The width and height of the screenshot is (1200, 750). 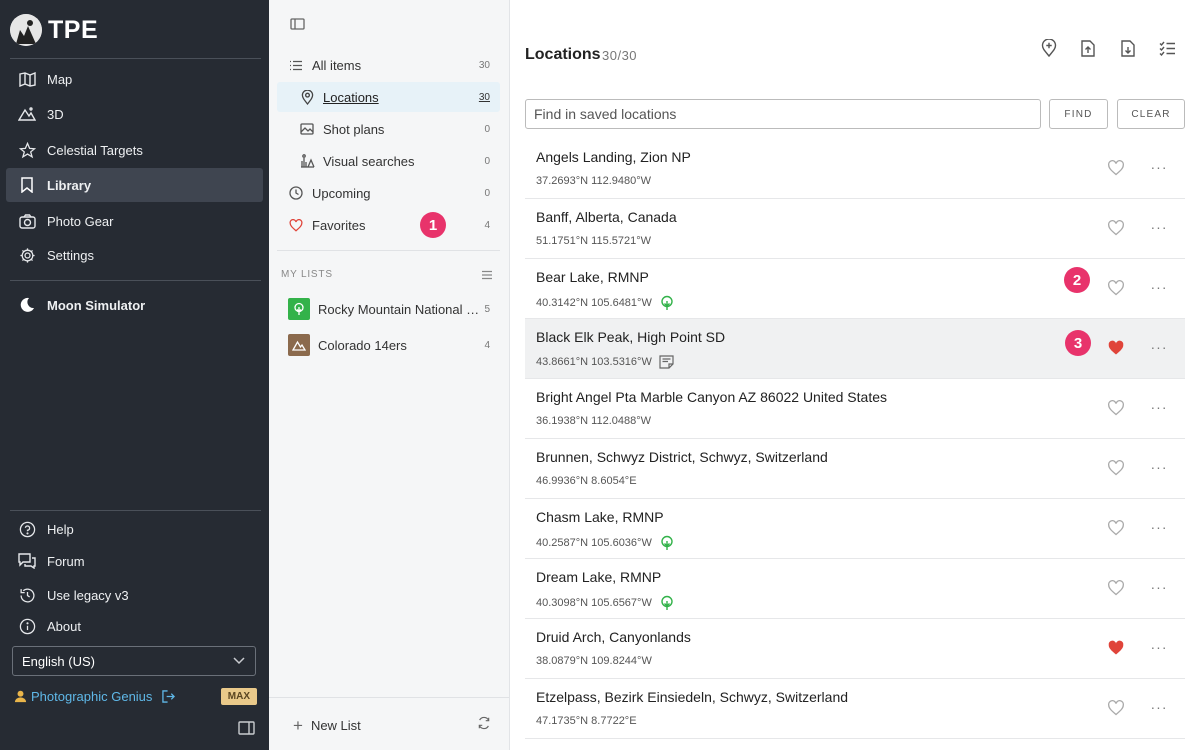 I want to click on location-row: Dream Lake, RMNP 40.3098°N 105.6567°W ···, so click(x=855, y=589).